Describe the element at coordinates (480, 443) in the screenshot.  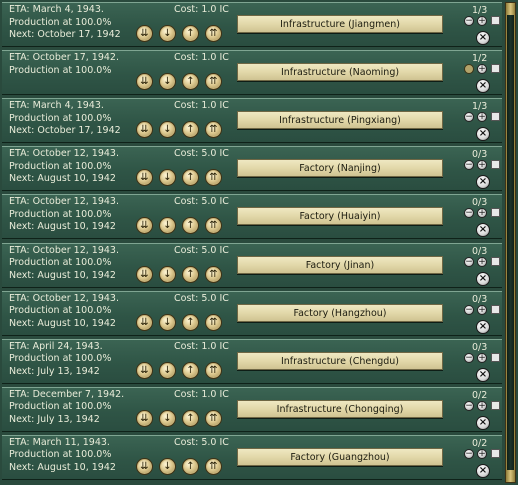
I see `units-count: 0/2` at that location.